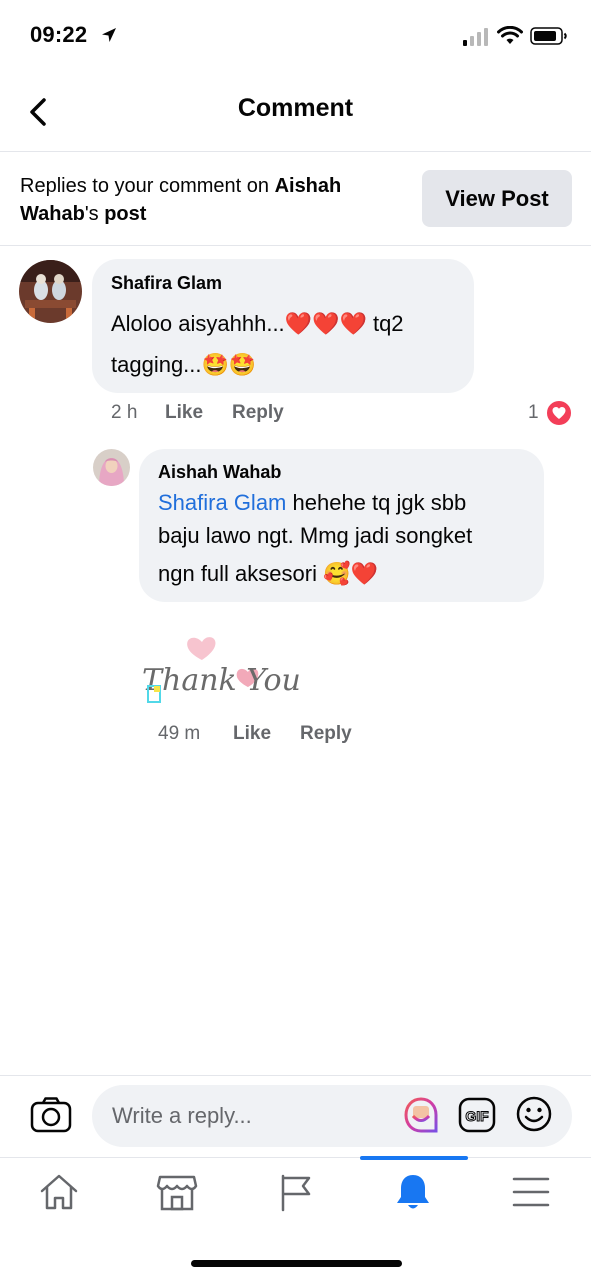 Image resolution: width=591 pixels, height=1280 pixels. I want to click on battery-icon, so click(548, 36).